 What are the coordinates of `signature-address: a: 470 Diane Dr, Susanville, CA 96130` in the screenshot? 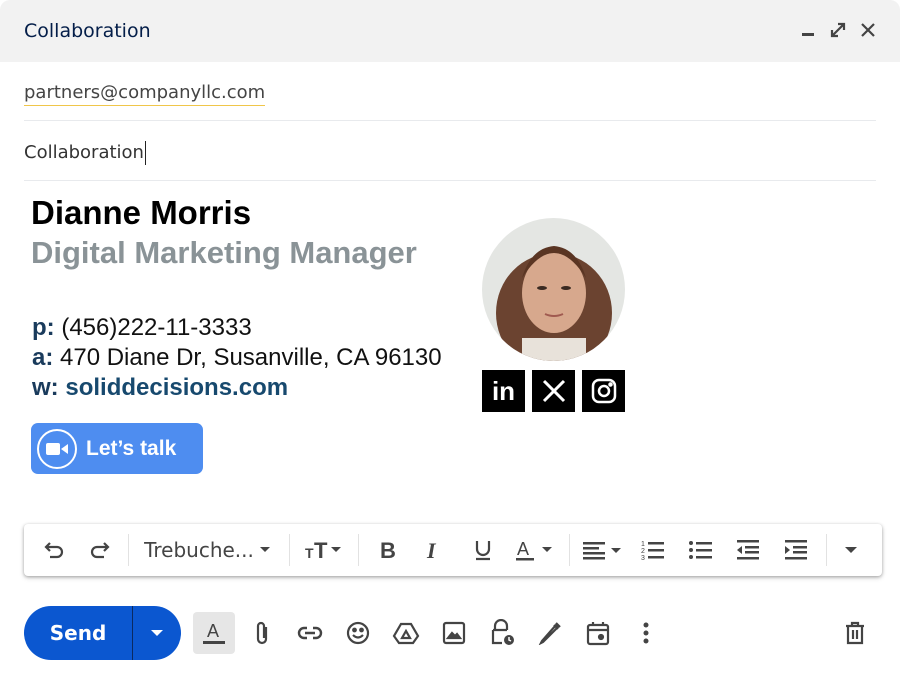 It's located at (237, 357).